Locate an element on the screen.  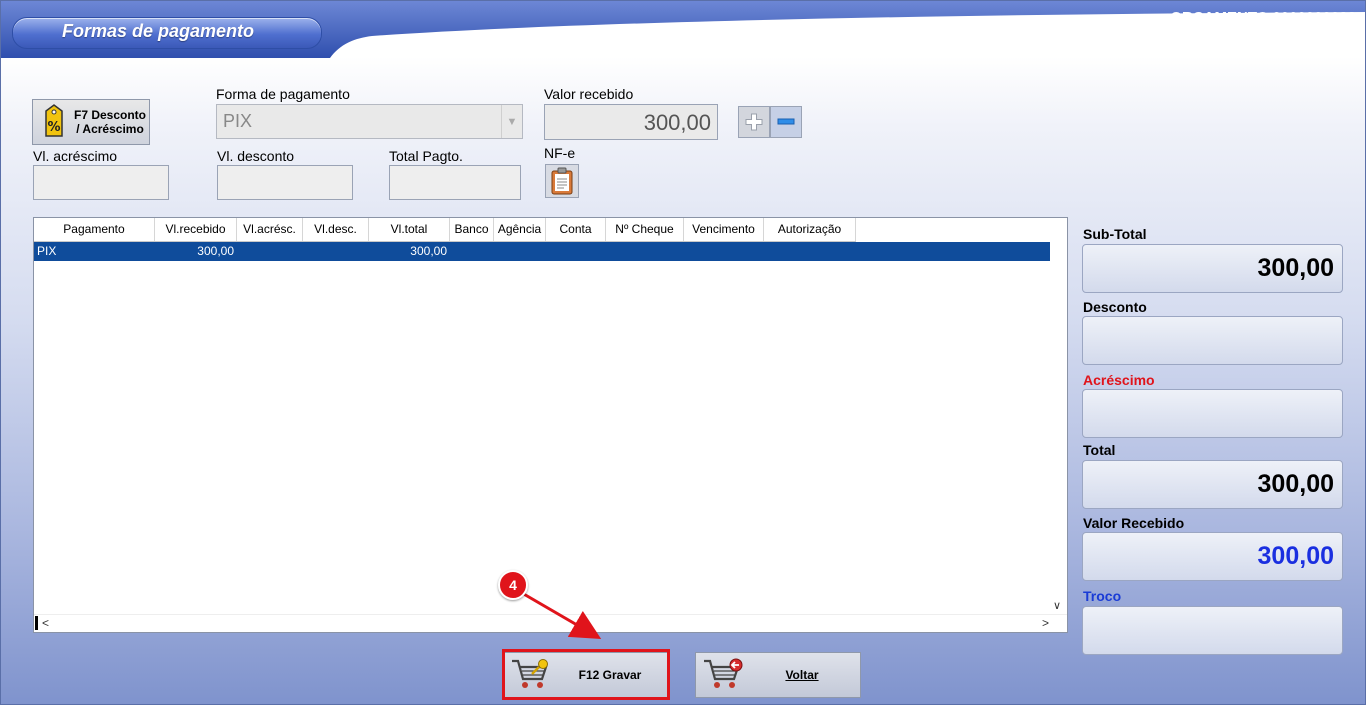
save-button: F12 Gravar is located at coordinates (586, 675).